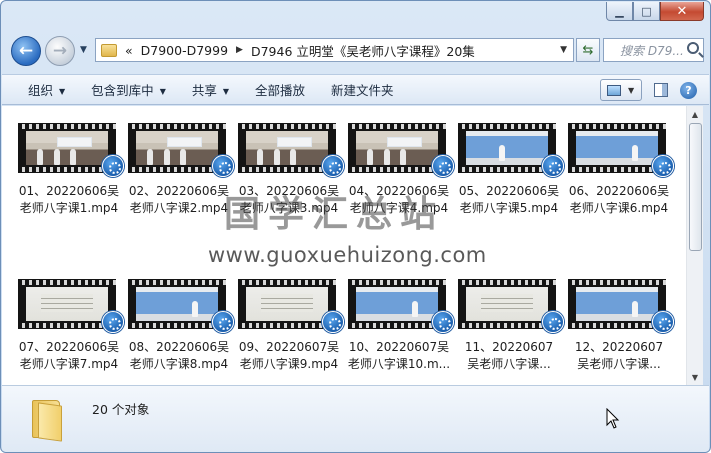 This screenshot has width=711, height=453. What do you see at coordinates (563, 50) in the screenshot?
I see `address-dropdown-icon: ▼` at bounding box center [563, 50].